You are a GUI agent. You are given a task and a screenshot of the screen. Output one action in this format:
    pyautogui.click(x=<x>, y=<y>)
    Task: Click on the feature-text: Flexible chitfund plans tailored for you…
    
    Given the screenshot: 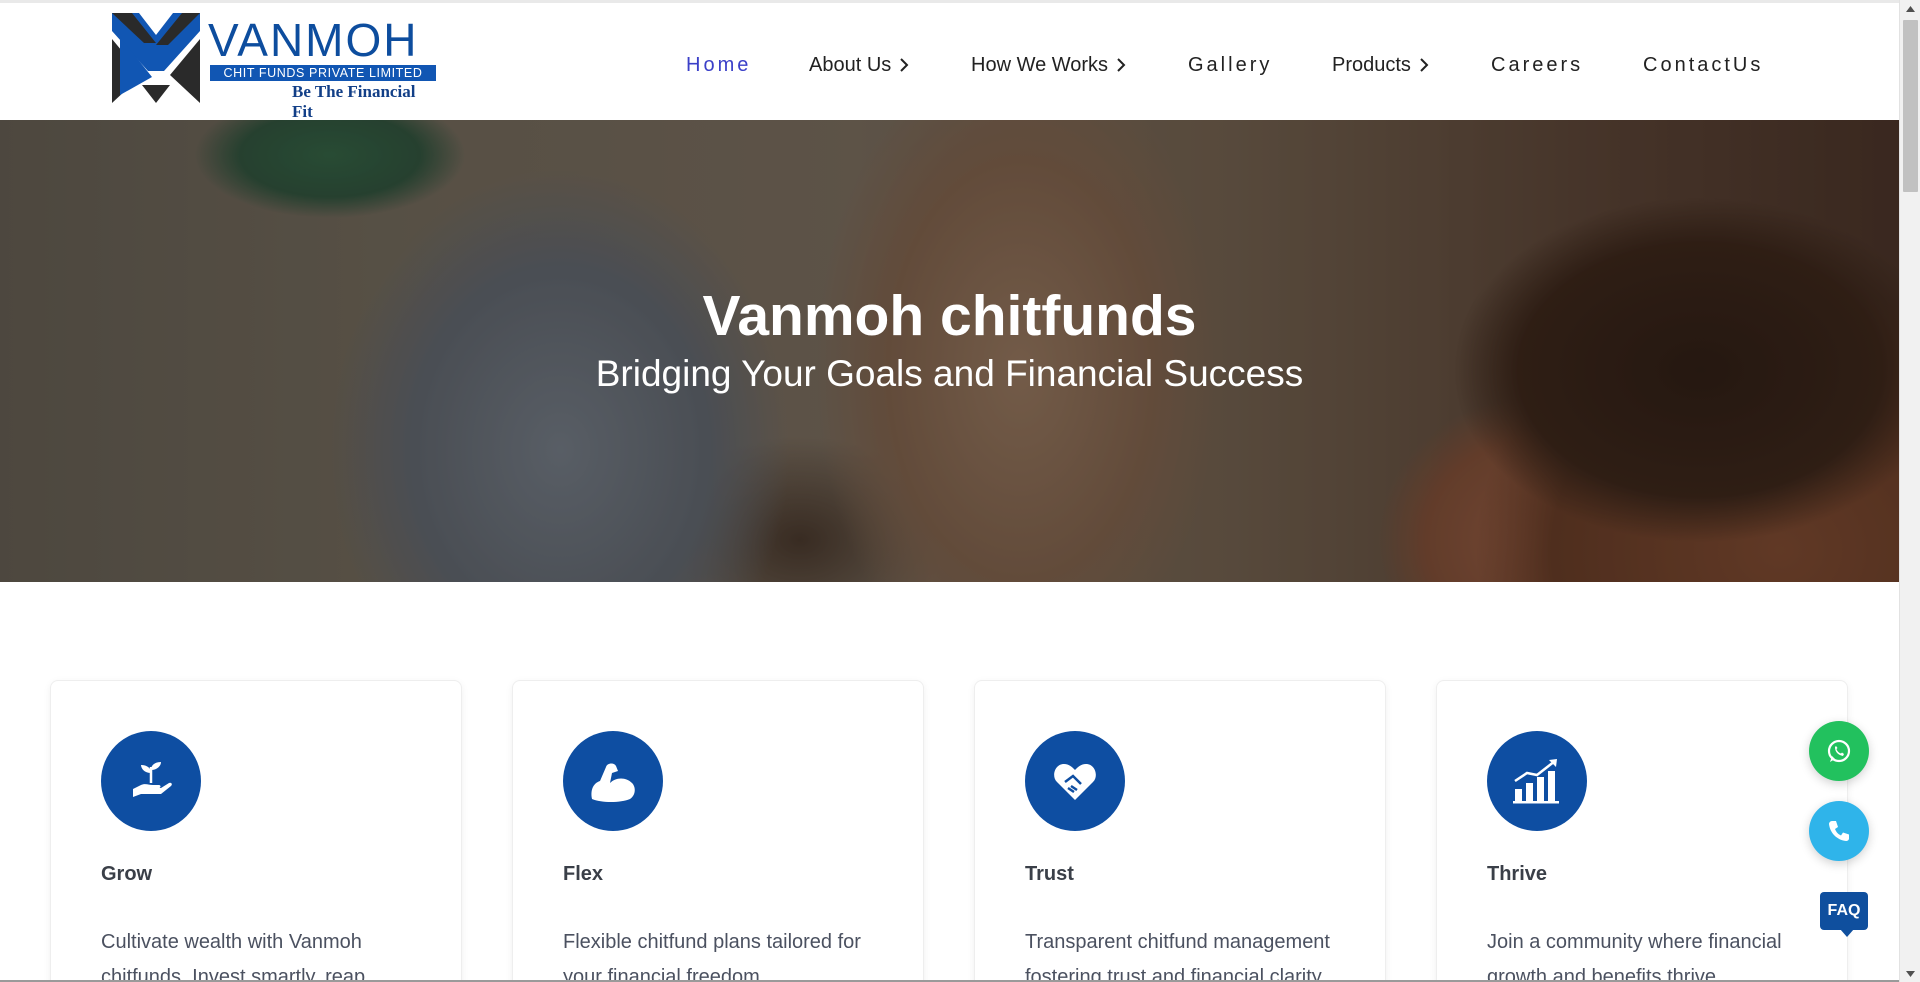 What is the action you would take?
    pyautogui.click(x=712, y=956)
    